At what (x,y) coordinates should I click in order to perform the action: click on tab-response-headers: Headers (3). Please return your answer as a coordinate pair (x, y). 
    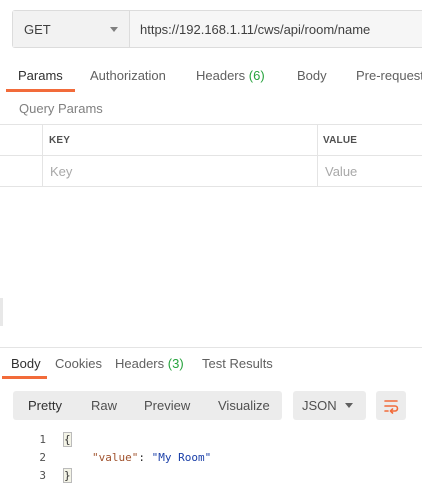
    Looking at the image, I should click on (149, 363).